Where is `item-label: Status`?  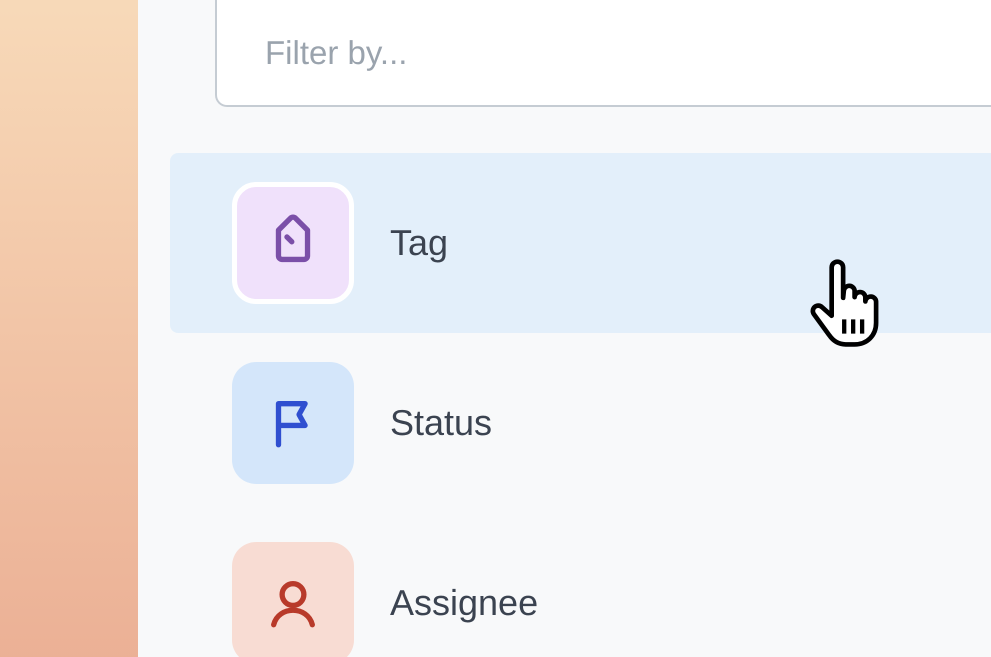
item-label: Status is located at coordinates (441, 423).